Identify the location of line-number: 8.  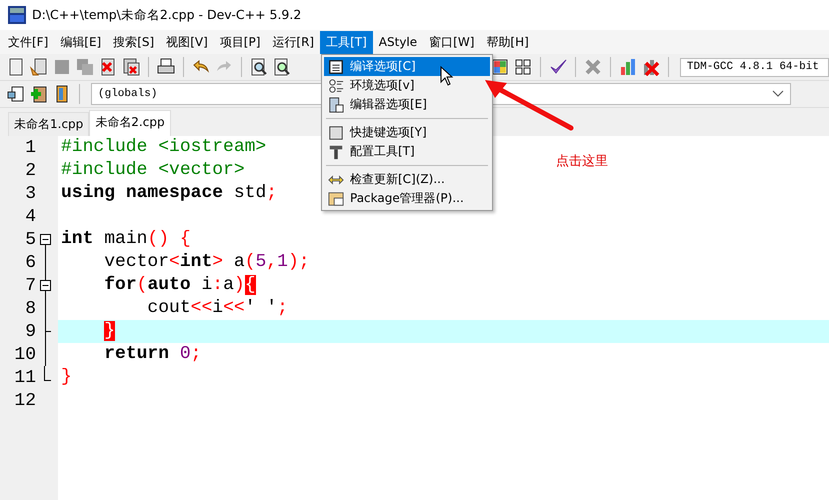
(30, 308).